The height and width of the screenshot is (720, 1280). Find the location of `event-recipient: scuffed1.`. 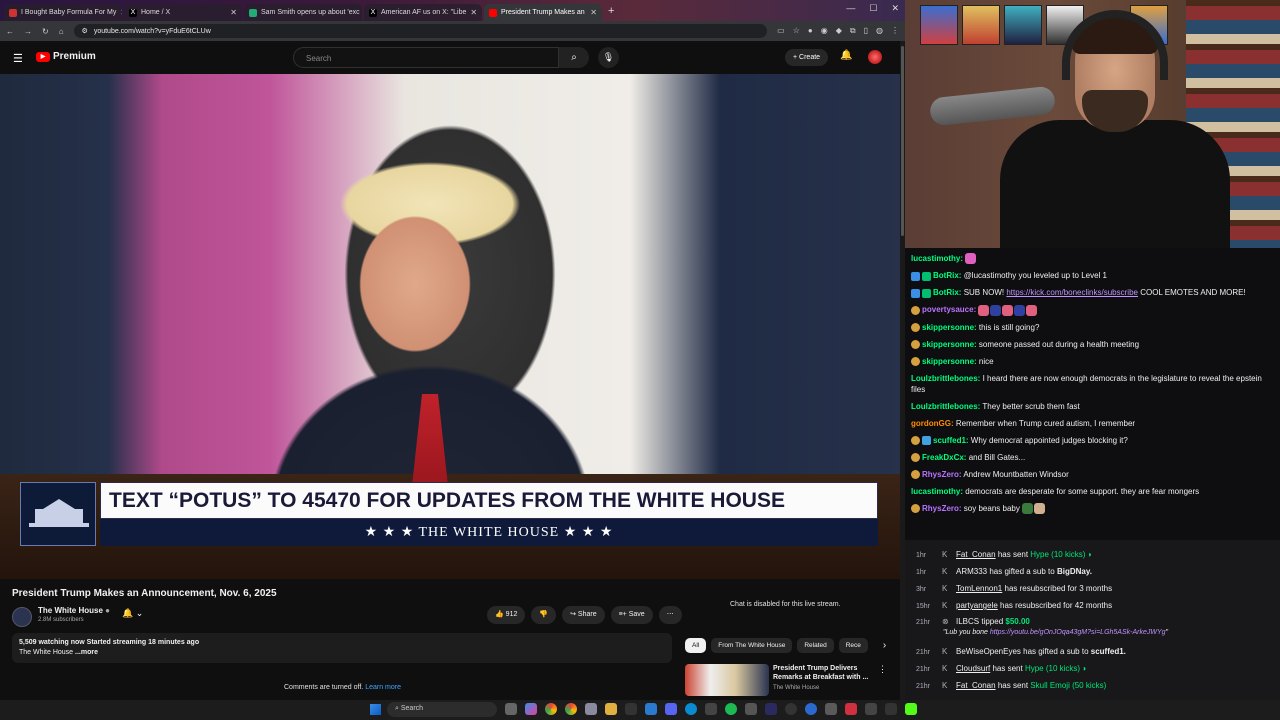

event-recipient: scuffed1. is located at coordinates (1108, 651).